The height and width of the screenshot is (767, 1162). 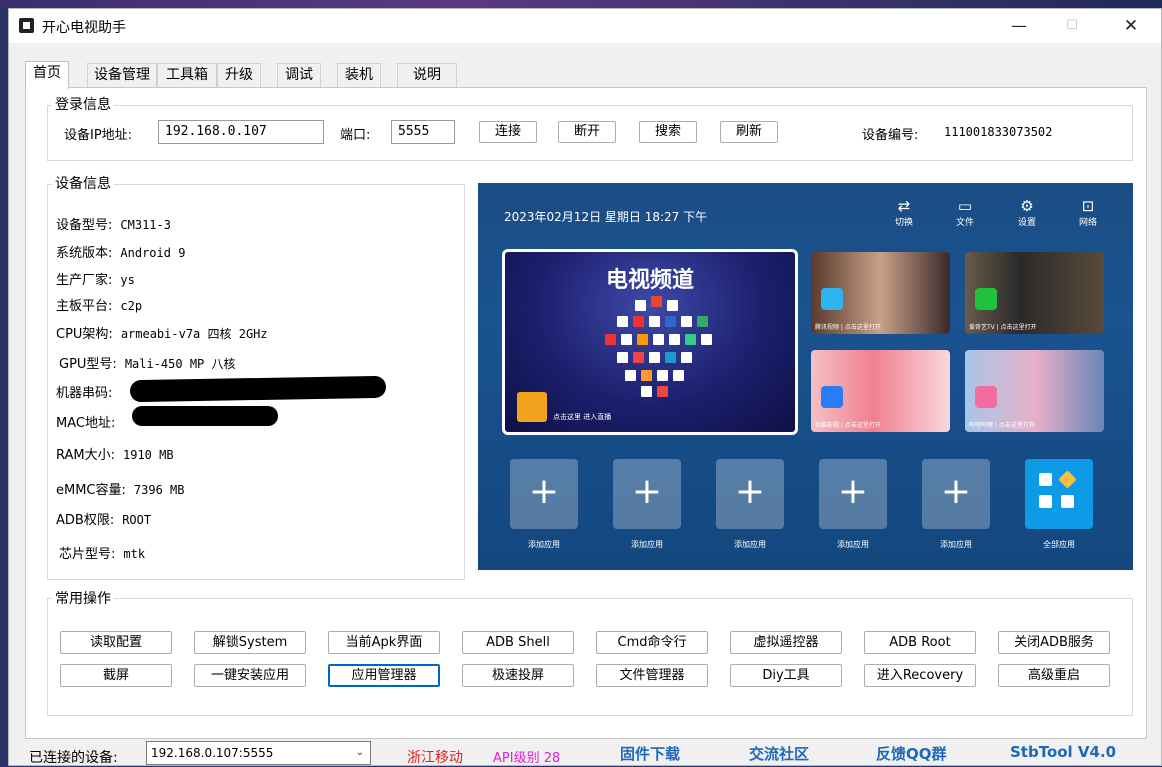 I want to click on mac-redaction, so click(x=205, y=416).